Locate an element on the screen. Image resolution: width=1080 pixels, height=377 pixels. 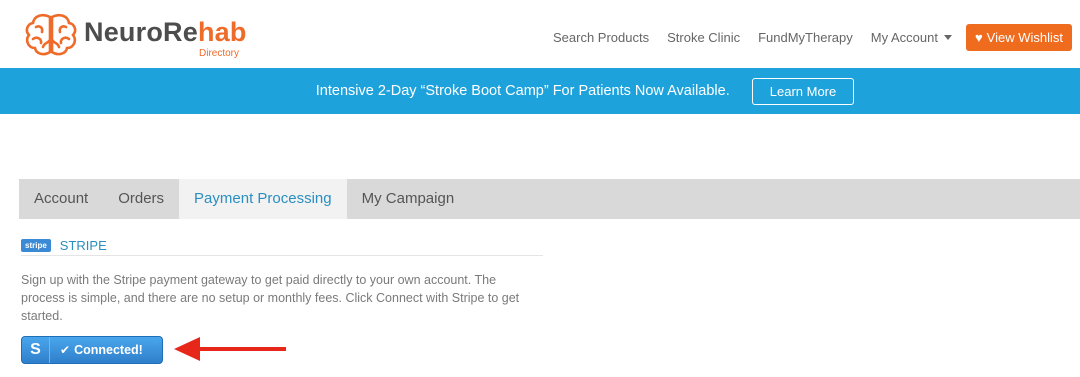
wishlist-label: View Wishlist is located at coordinates (1024, 37).